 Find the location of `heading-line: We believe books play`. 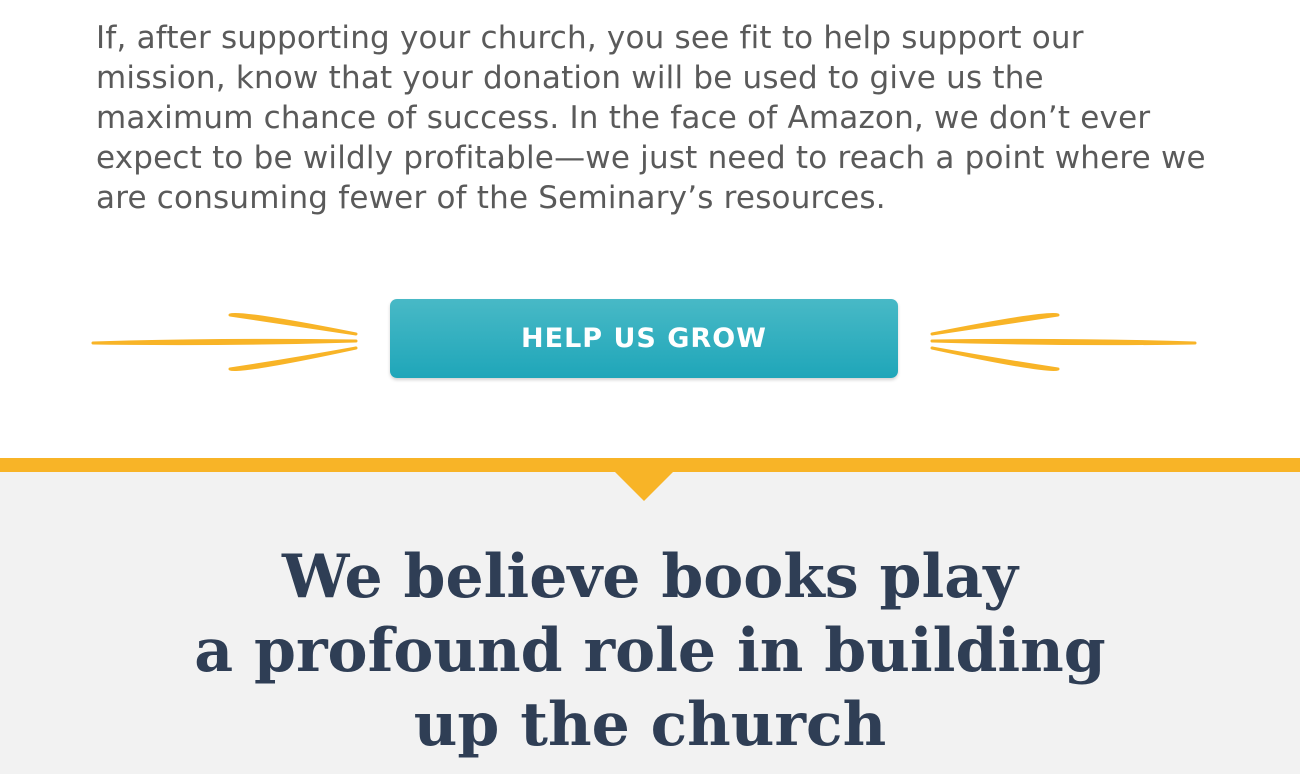

heading-line: We believe books play is located at coordinates (650, 577).